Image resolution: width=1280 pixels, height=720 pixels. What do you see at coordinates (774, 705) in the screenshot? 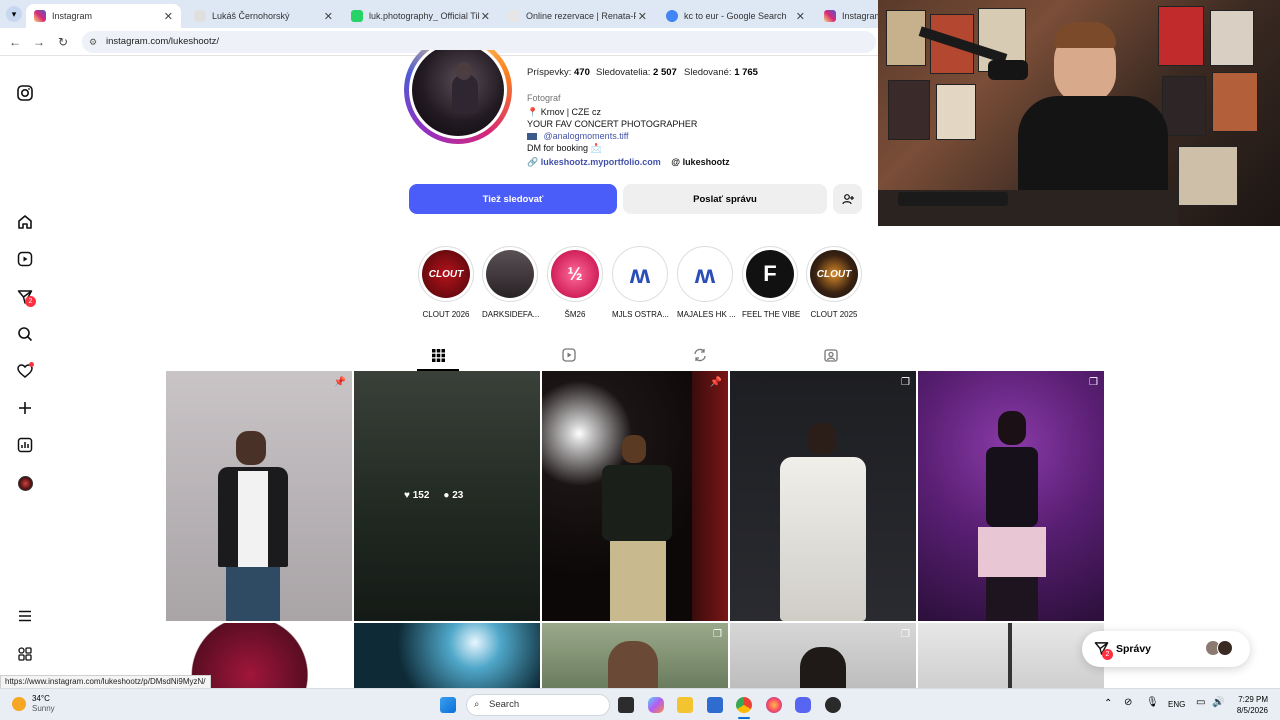
I see `firefox-icon` at bounding box center [774, 705].